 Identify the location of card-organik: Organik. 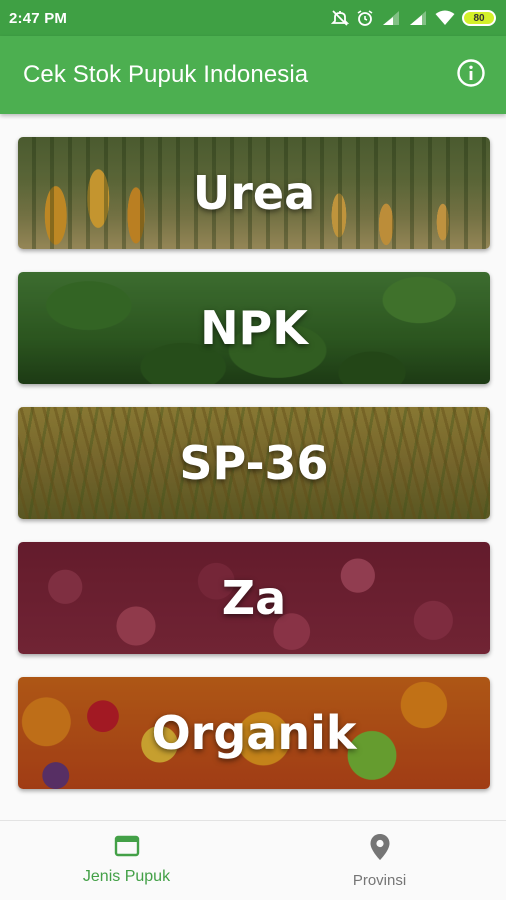
(254, 733).